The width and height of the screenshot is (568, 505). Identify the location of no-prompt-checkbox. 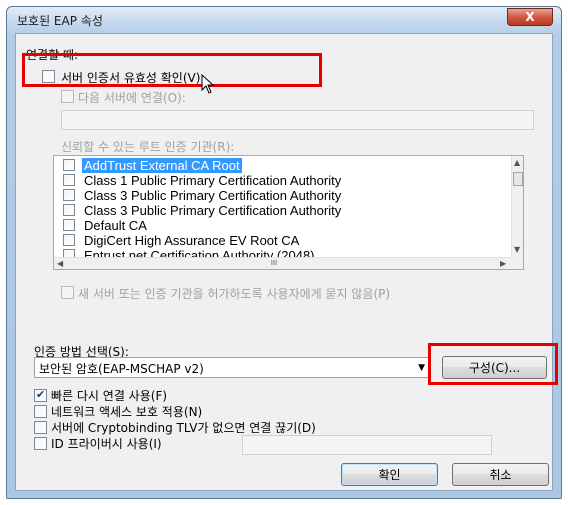
(67, 292).